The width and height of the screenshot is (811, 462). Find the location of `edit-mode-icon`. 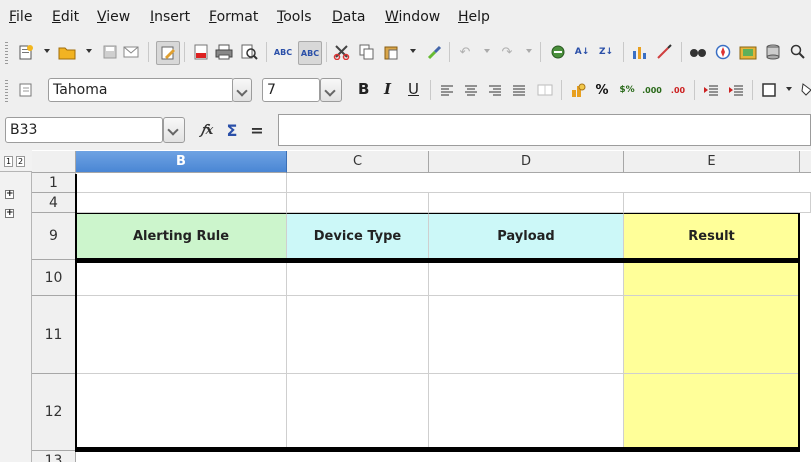

edit-mode-icon is located at coordinates (168, 53).